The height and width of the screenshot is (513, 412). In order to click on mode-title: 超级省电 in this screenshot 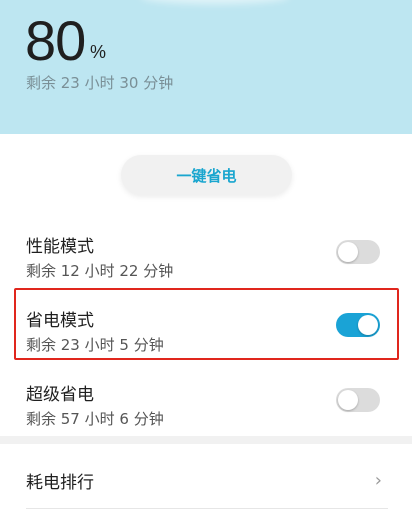, I will do `click(60, 395)`.